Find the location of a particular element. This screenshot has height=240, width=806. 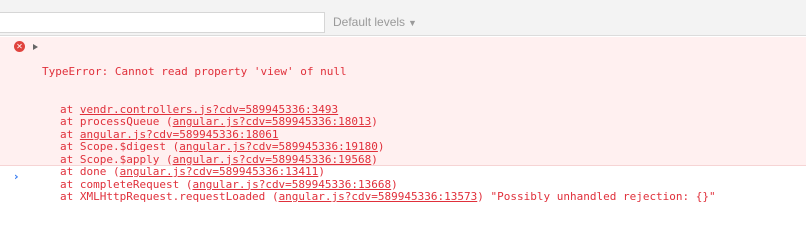

stack-frame-source-link: vendr.controllers.js?cdv=589945336:3493 is located at coordinates (209, 109).